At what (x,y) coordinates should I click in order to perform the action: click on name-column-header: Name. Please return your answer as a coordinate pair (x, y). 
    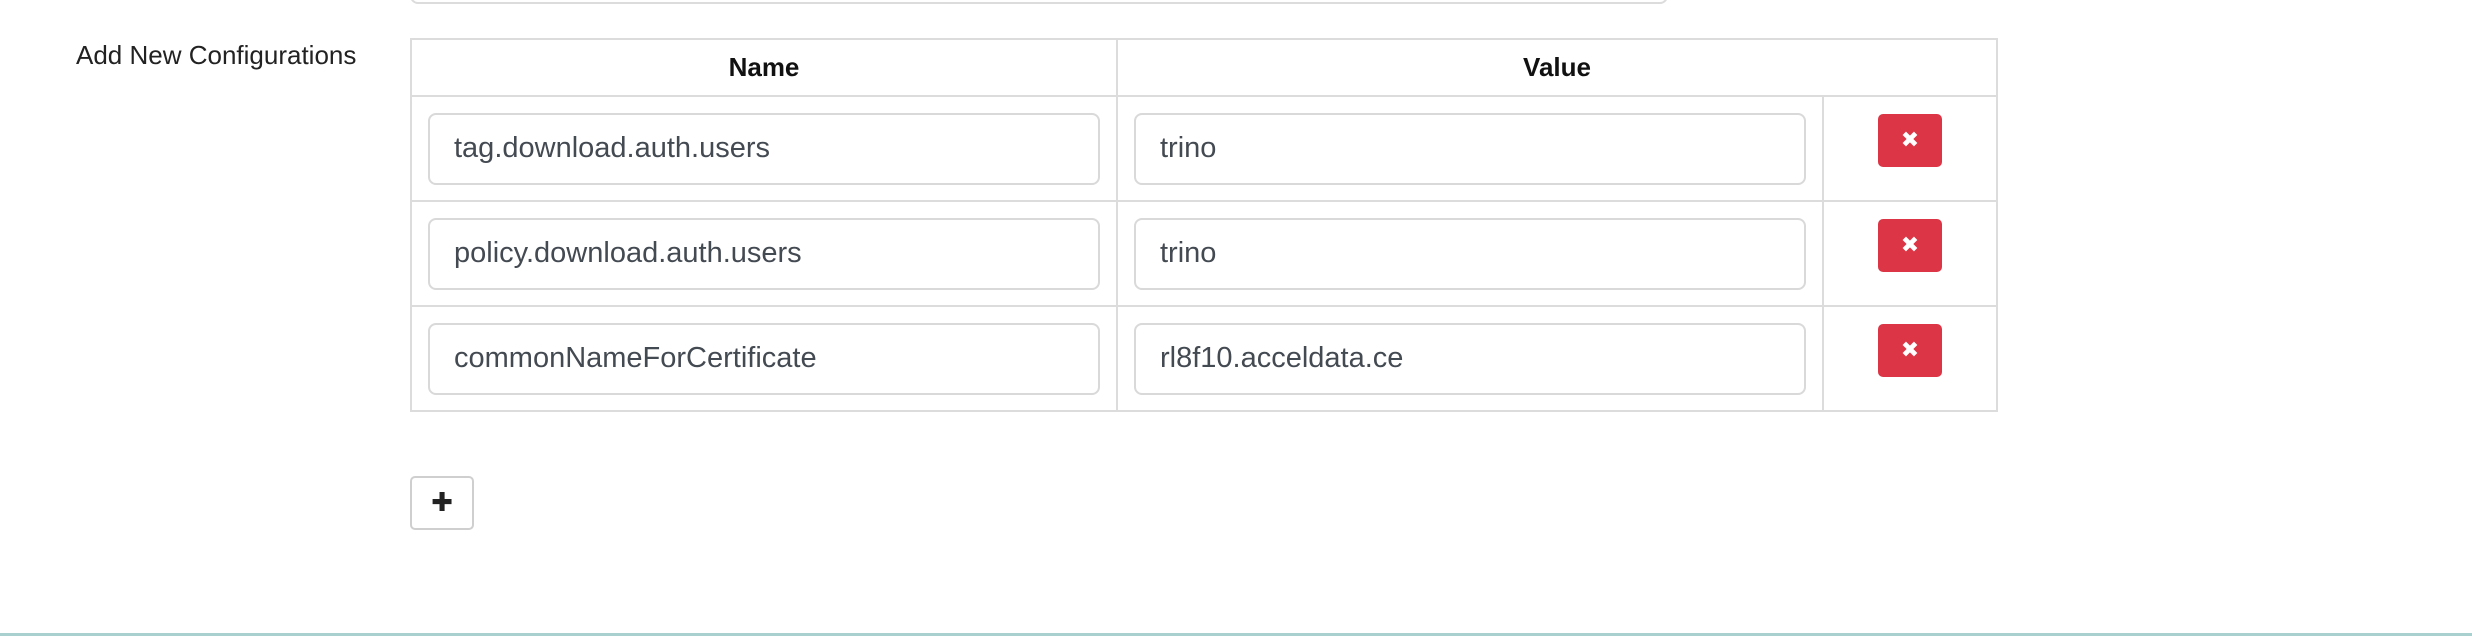
    Looking at the image, I should click on (764, 67).